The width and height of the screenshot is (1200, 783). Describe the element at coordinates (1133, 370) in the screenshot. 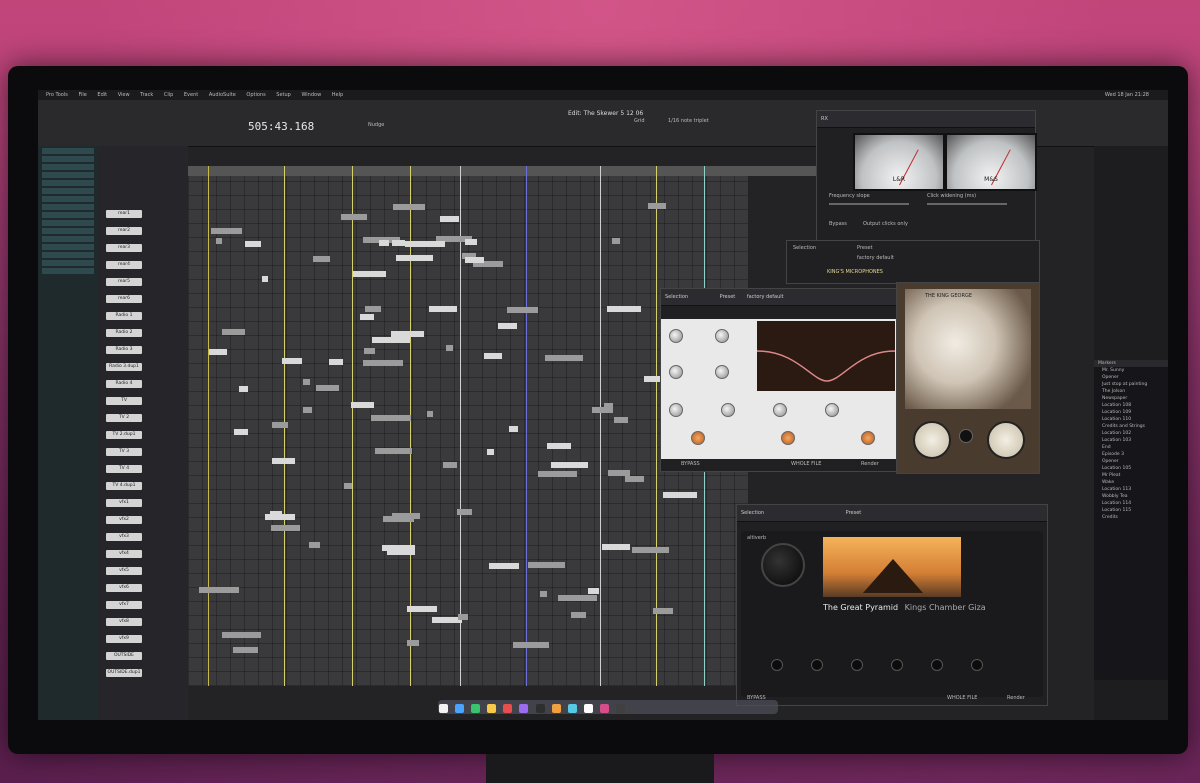

I see `marker-list-item: Mr. Sunny` at that location.